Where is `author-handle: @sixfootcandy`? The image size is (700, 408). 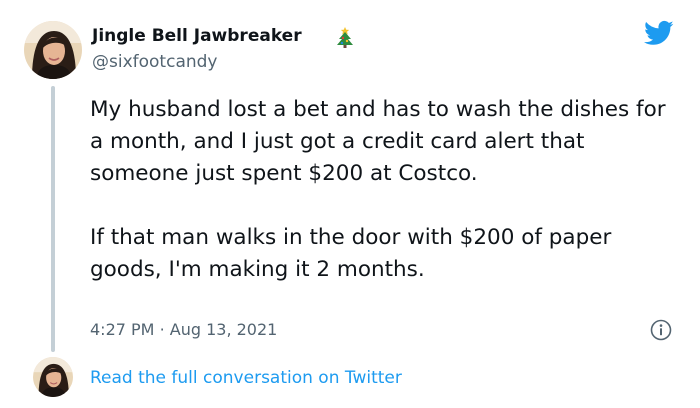
author-handle: @sixfootcandy is located at coordinates (154, 62).